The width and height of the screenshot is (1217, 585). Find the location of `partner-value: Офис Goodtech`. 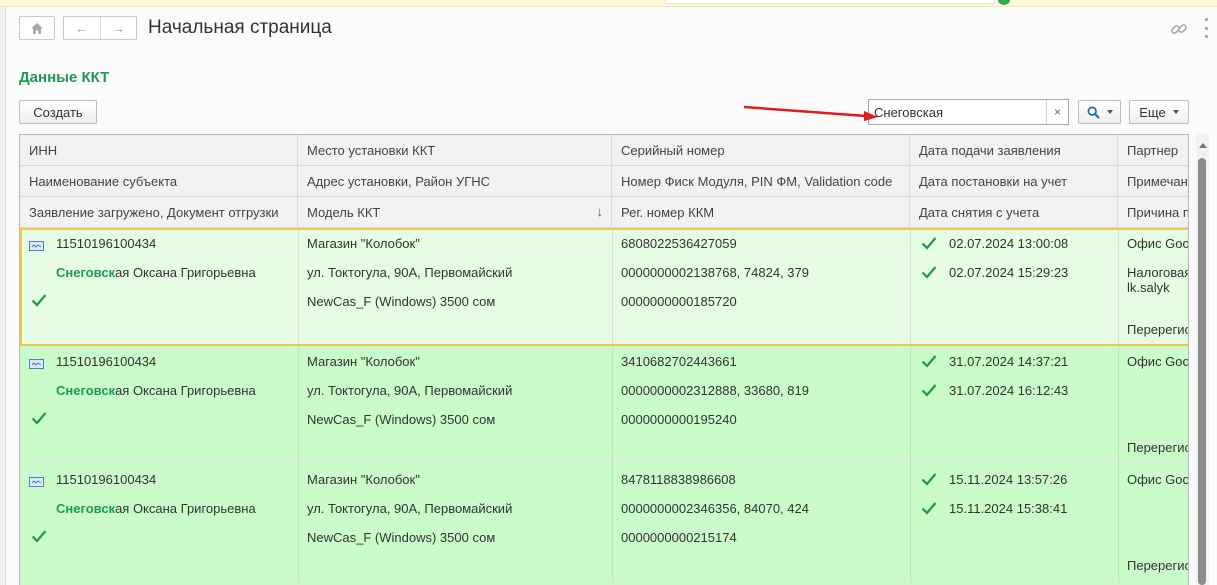

partner-value: Офис Goodtech is located at coordinates (1157, 479).